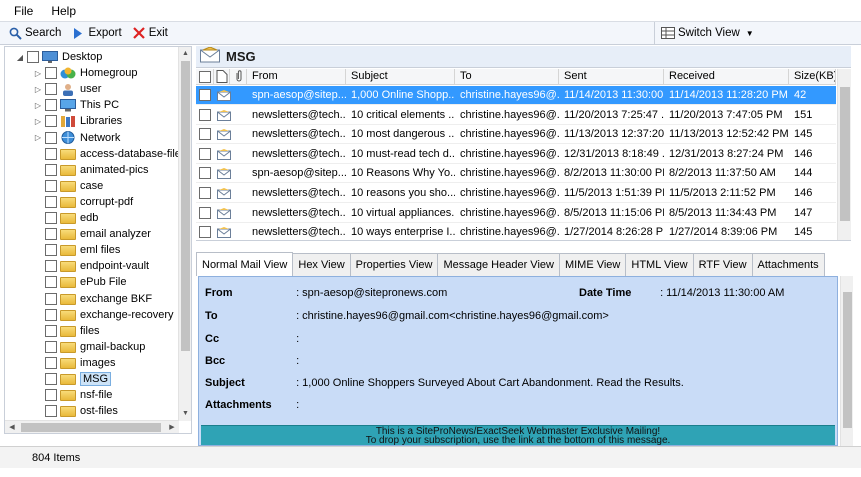  I want to click on column-header-size: Size(KB), so click(812, 77).